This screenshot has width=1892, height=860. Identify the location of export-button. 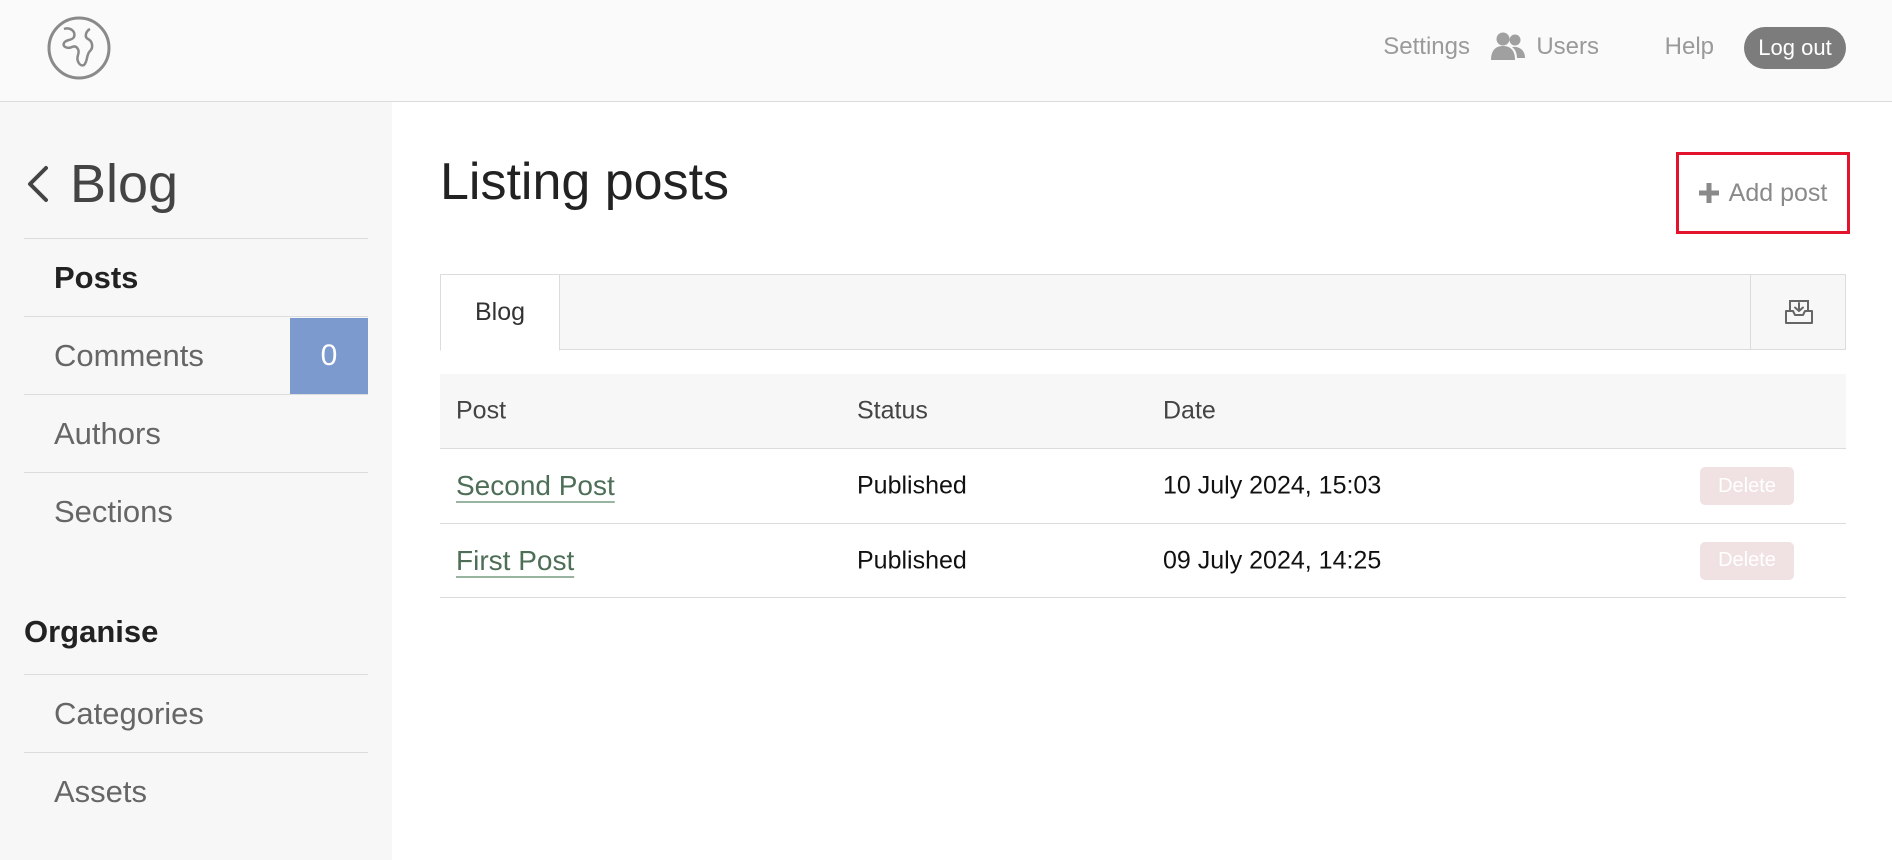
(1798, 312).